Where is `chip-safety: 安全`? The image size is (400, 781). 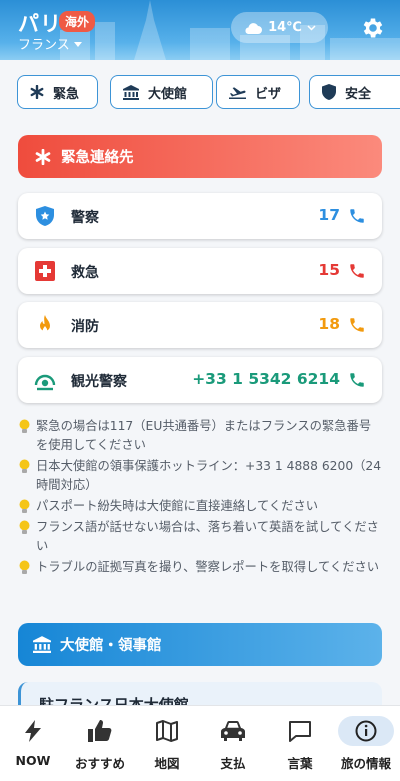
chip-safety: 安全 is located at coordinates (354, 92).